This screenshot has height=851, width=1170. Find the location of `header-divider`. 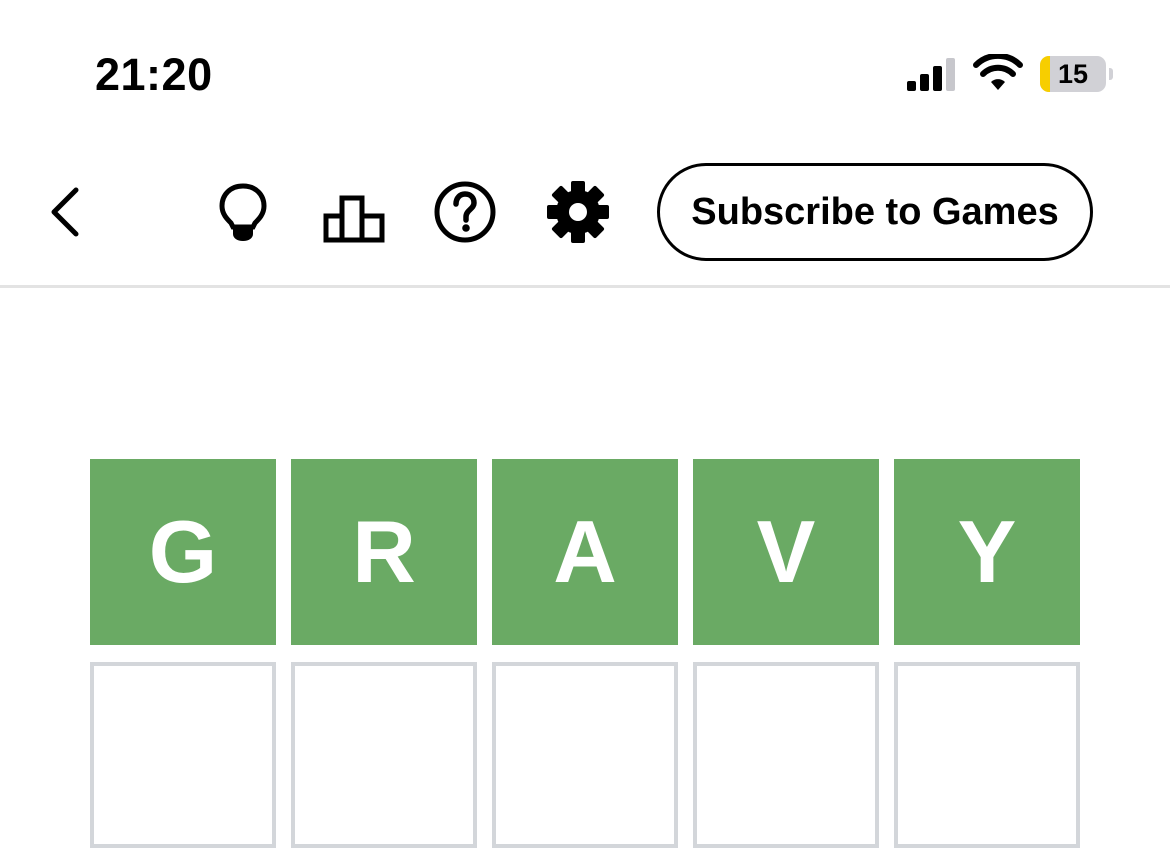

header-divider is located at coordinates (585, 286).